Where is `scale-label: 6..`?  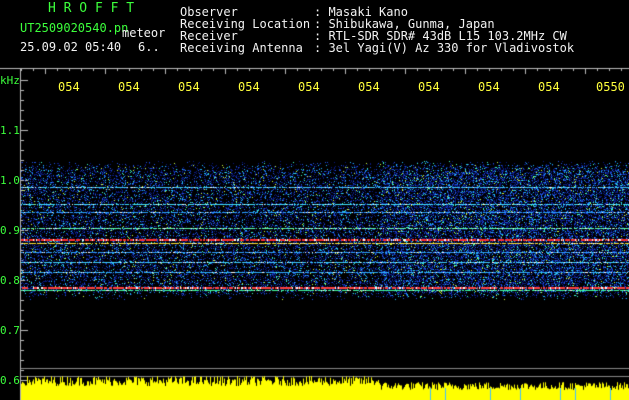
scale-label: 6.. is located at coordinates (149, 47).